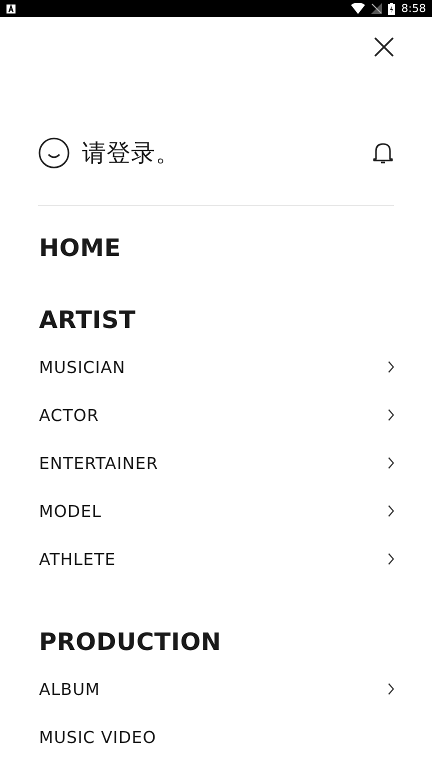 Image resolution: width=432 pixels, height=768 pixels. What do you see at coordinates (80, 248) in the screenshot?
I see `section-heading: HOME` at bounding box center [80, 248].